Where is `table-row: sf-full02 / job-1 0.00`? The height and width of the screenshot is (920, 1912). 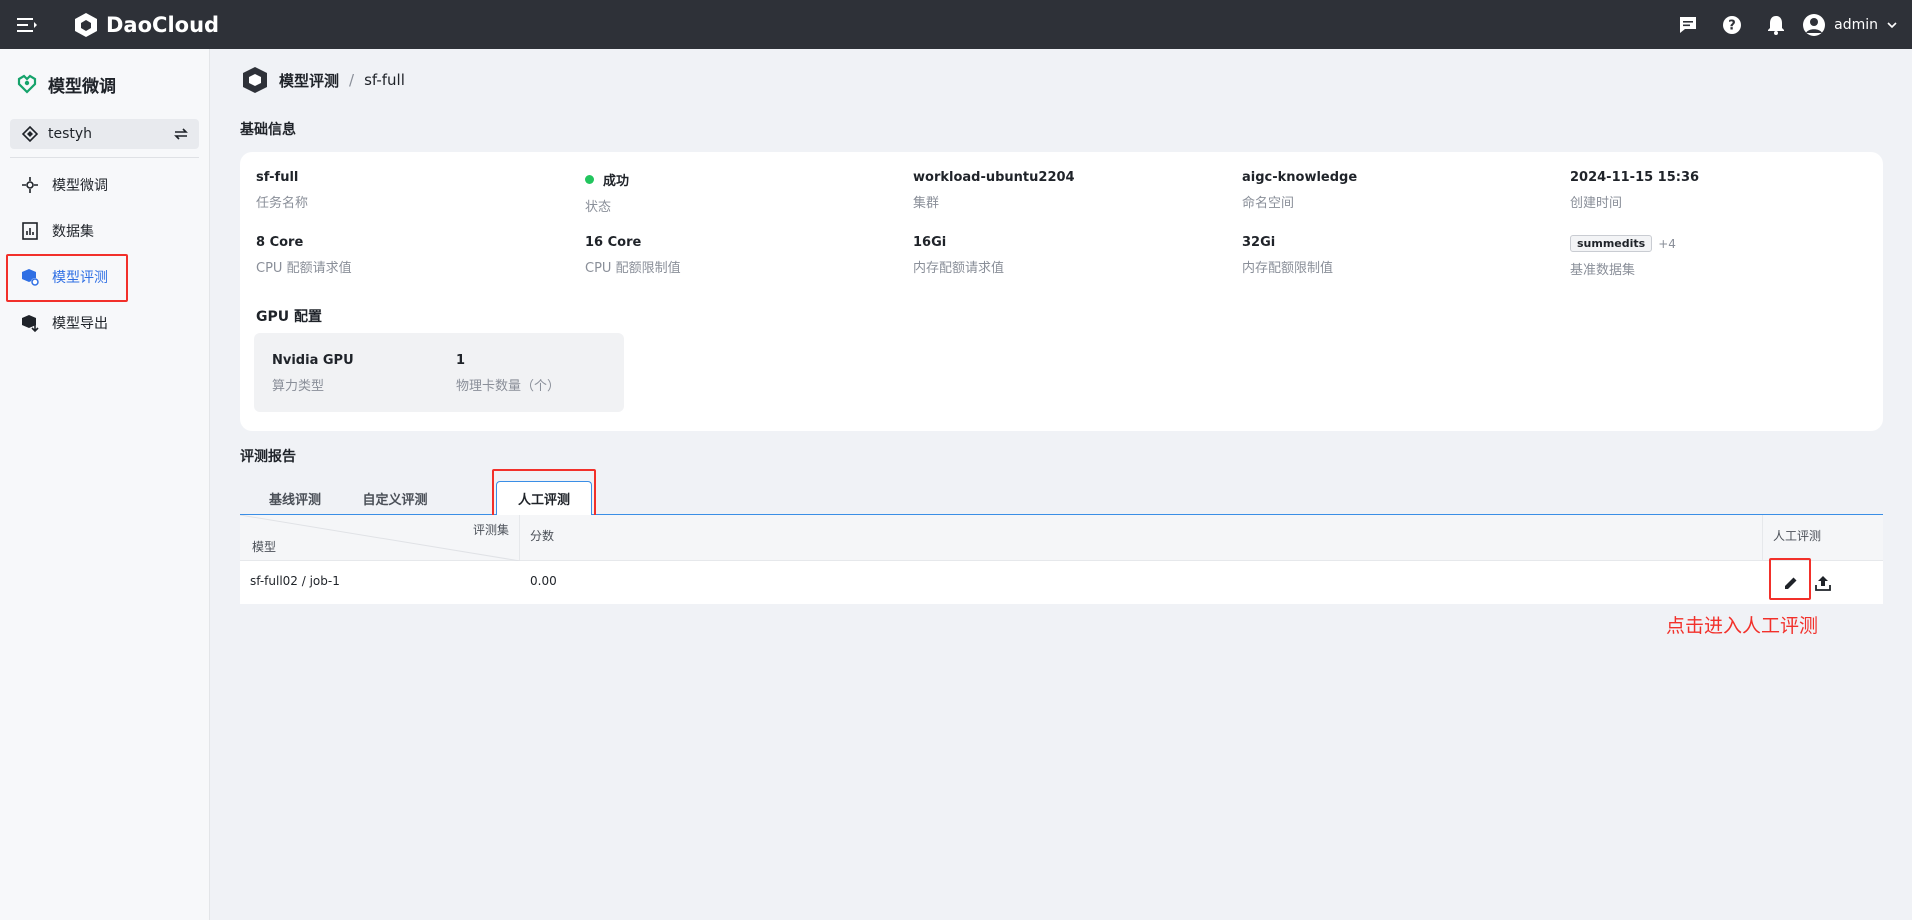
table-row: sf-full02 / job-1 0.00 is located at coordinates (1061, 582).